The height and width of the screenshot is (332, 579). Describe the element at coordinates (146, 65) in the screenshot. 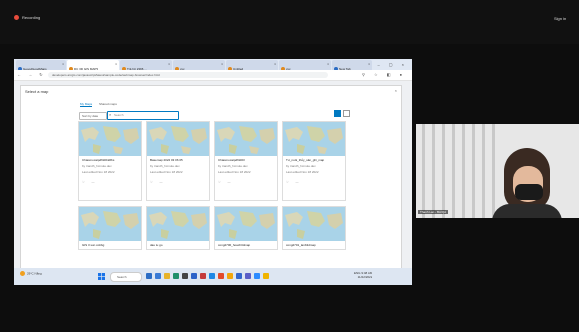

I see `browser-tab: Trả hờ 2396 ... ×` at that location.